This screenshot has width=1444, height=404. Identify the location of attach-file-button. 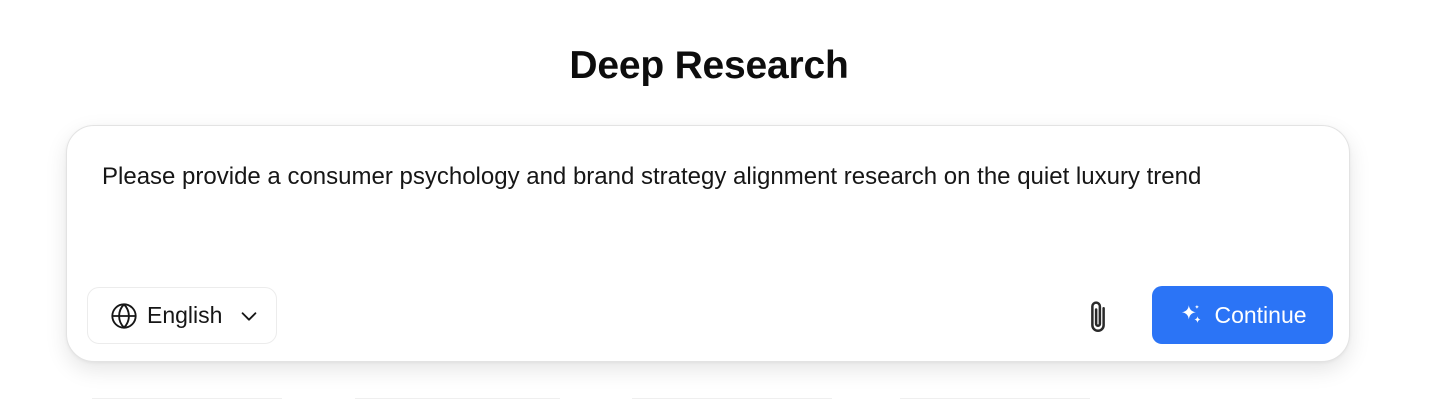
(1098, 317).